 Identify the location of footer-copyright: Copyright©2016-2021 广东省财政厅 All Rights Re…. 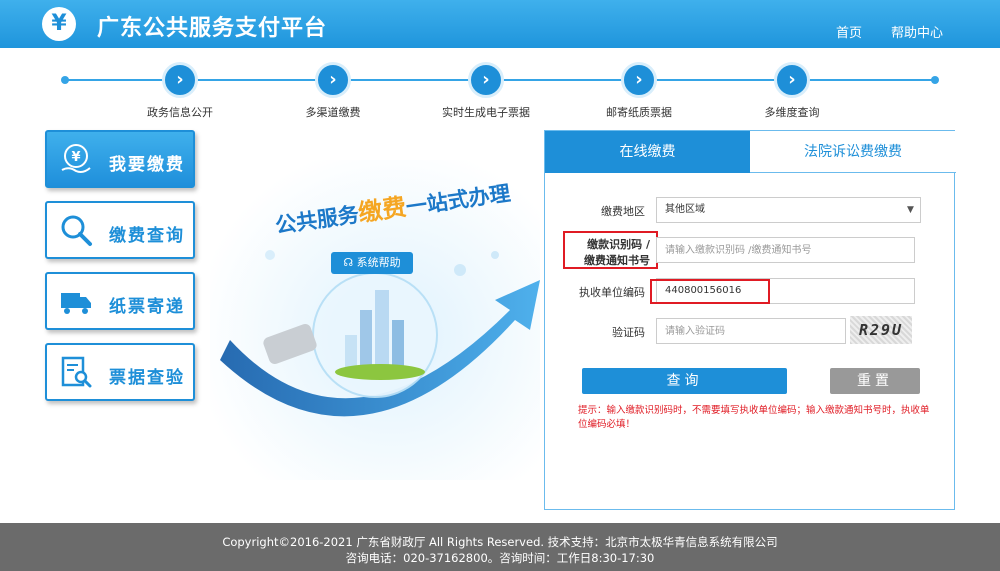
(500, 542).